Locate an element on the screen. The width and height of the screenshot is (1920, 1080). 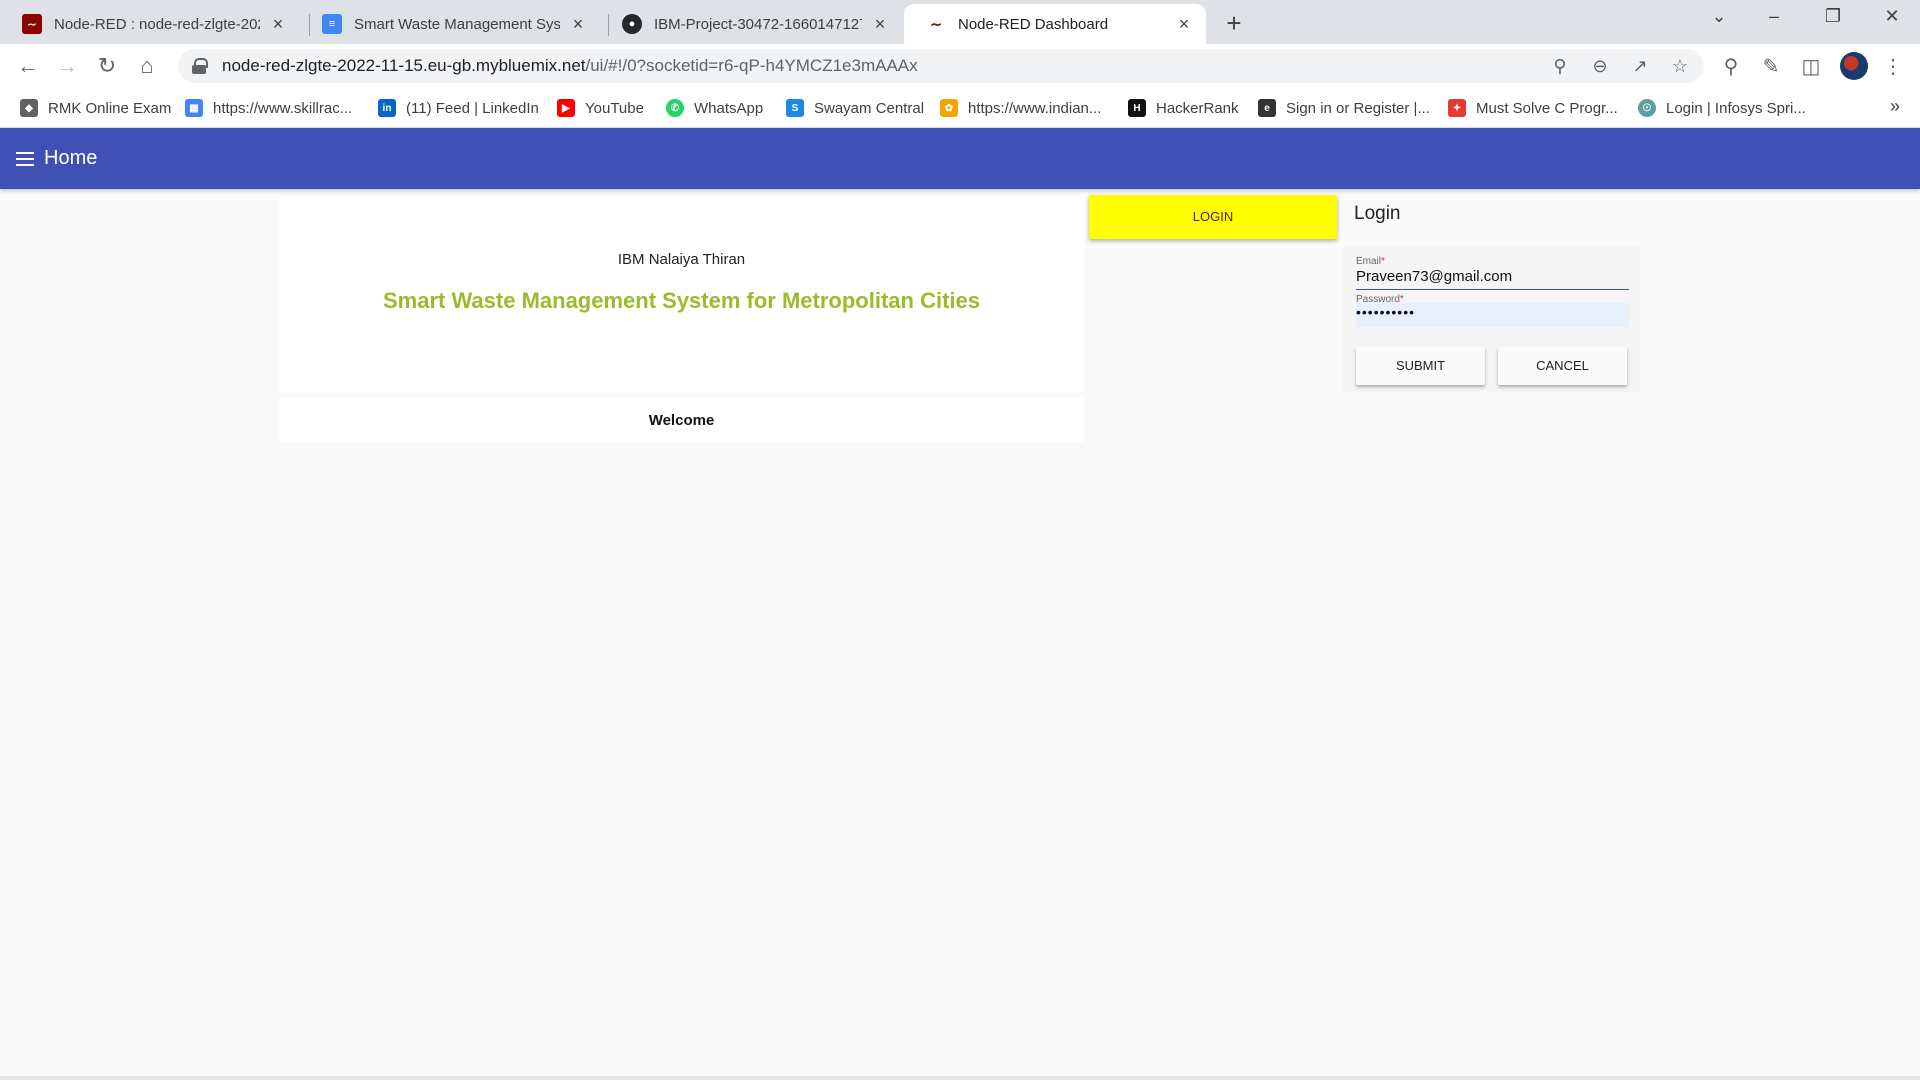
restore-button: ❐ is located at coordinates (1833, 16).